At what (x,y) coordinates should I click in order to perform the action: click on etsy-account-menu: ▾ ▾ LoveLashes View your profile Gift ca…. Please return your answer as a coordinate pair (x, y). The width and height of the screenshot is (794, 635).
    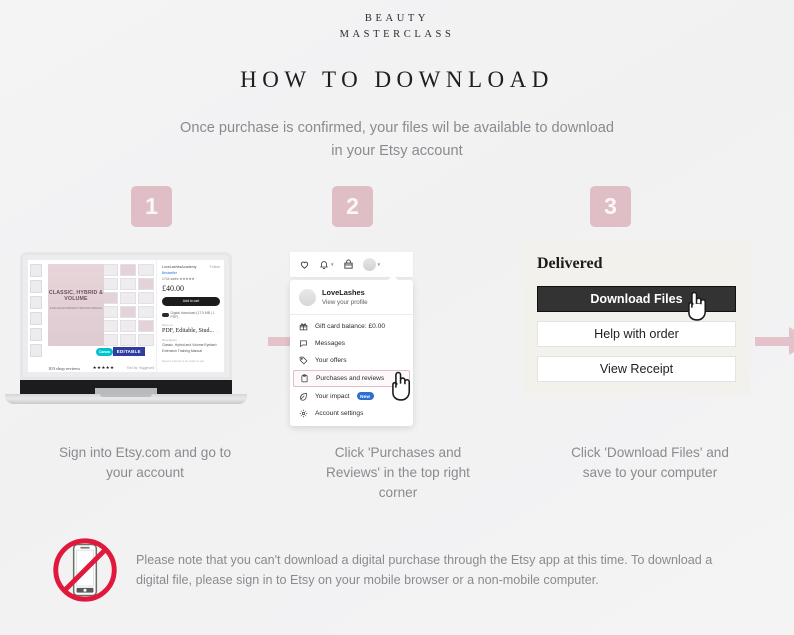
    Looking at the image, I should click on (351, 339).